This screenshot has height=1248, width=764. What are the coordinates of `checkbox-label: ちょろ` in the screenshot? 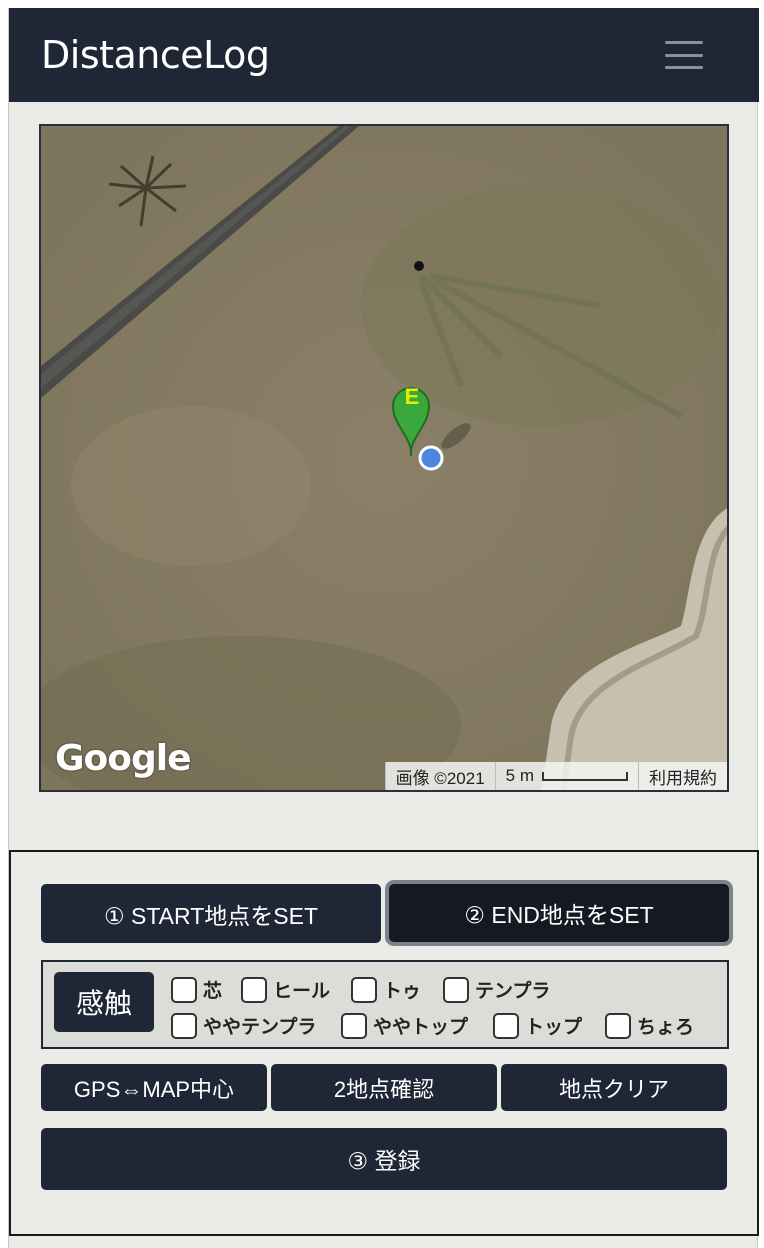 It's located at (666, 1027).